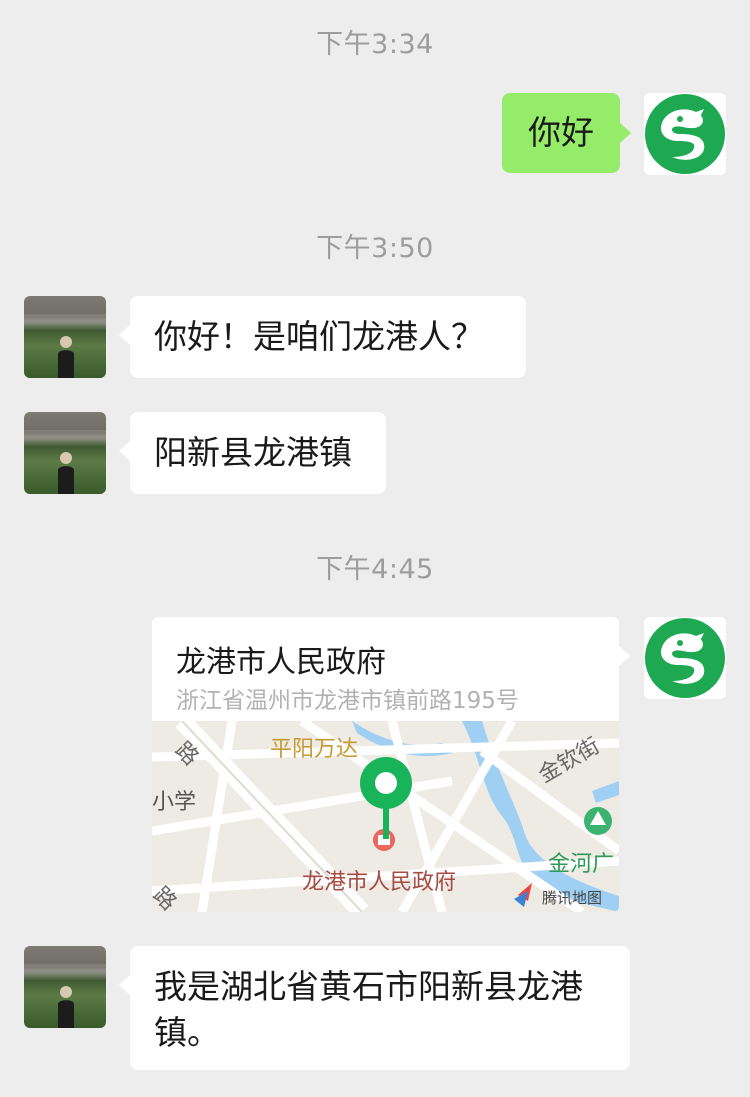 This screenshot has width=750, height=1097. I want to click on timestamp: 下午3:34, so click(375, 44).